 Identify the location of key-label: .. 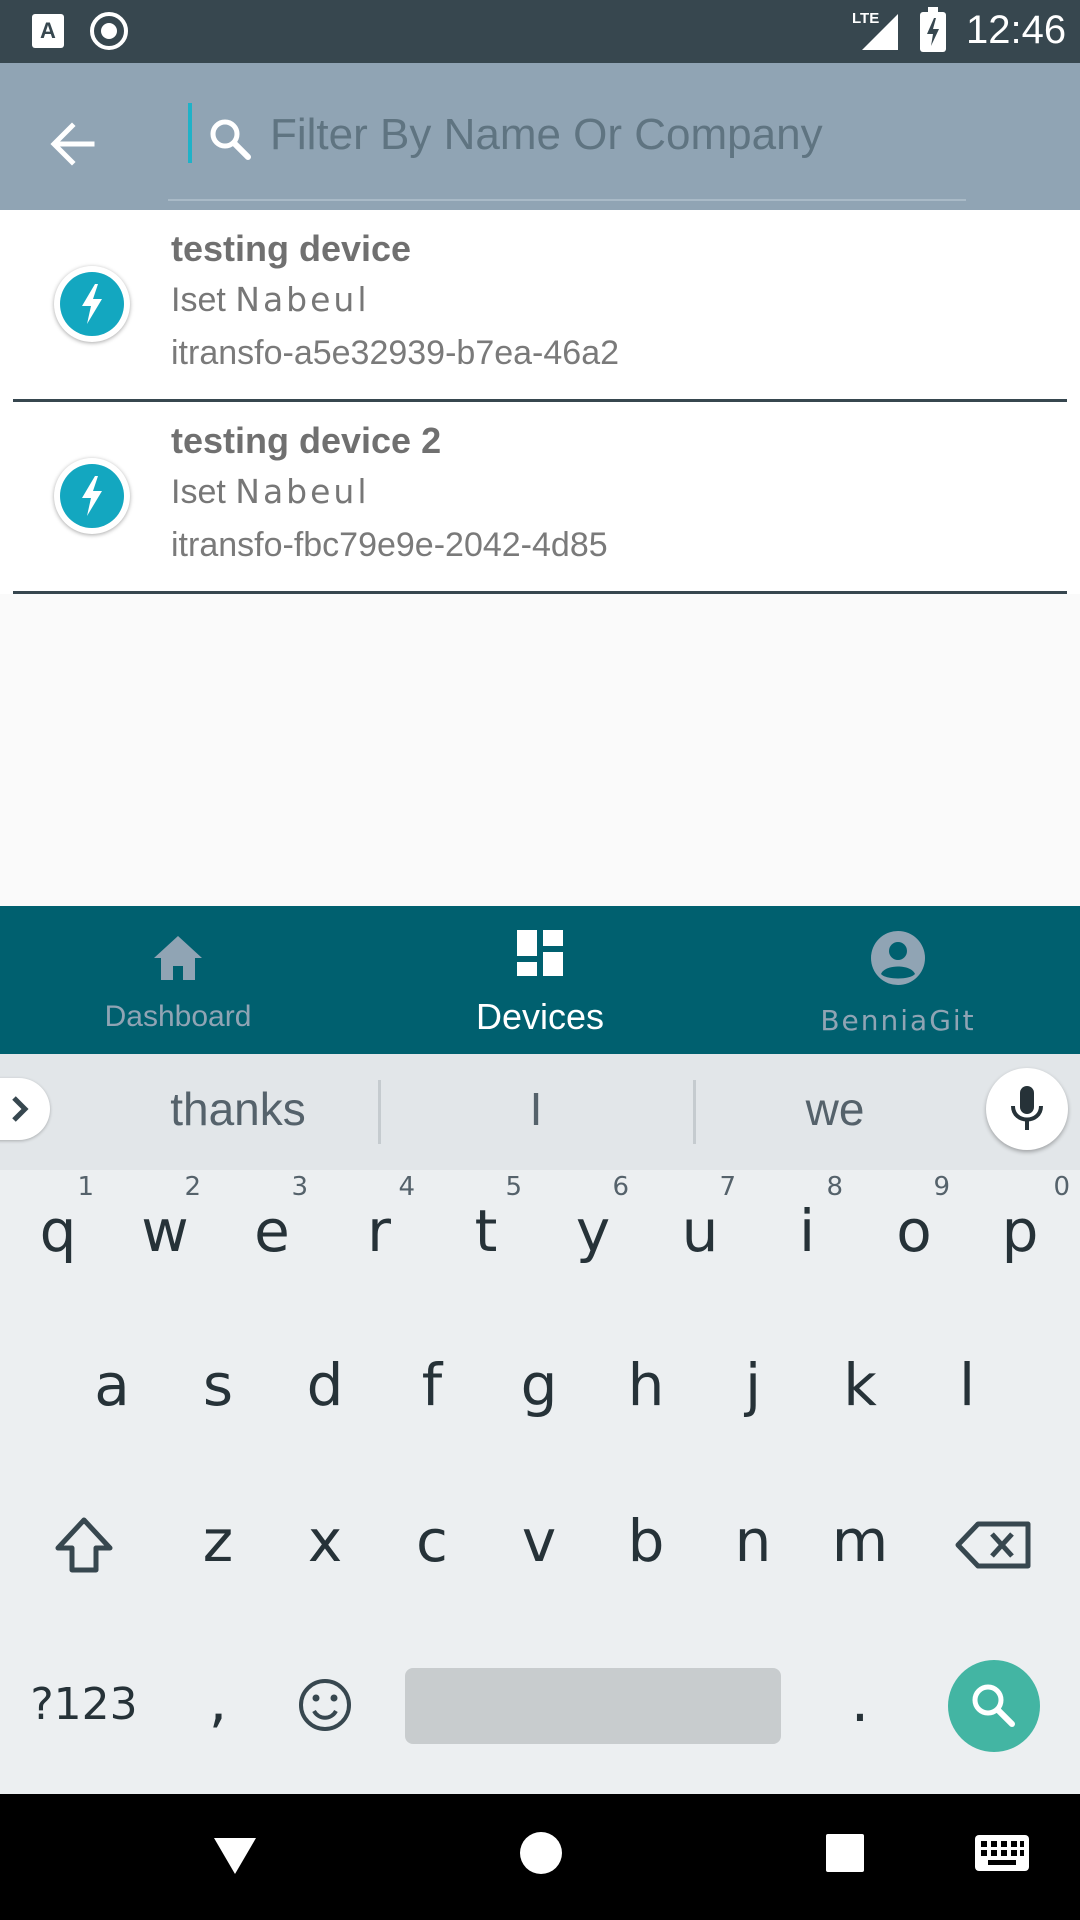
(860, 1701).